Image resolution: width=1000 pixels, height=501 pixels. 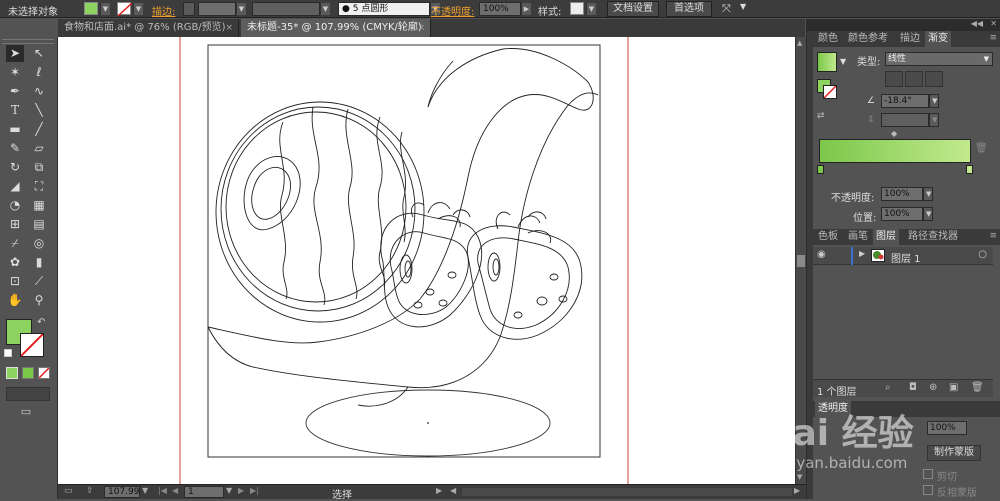 What do you see at coordinates (843, 61) in the screenshot?
I see `gradient-preview-dropdown-icon: ▼` at bounding box center [843, 61].